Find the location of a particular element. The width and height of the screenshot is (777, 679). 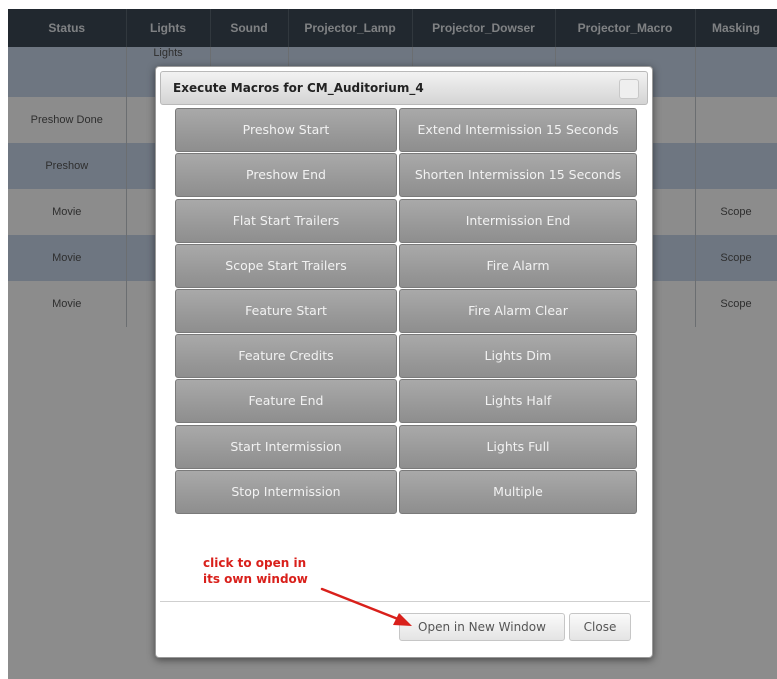

dialog-title: Execute Macros for CM_Auditorium_4 is located at coordinates (298, 88).